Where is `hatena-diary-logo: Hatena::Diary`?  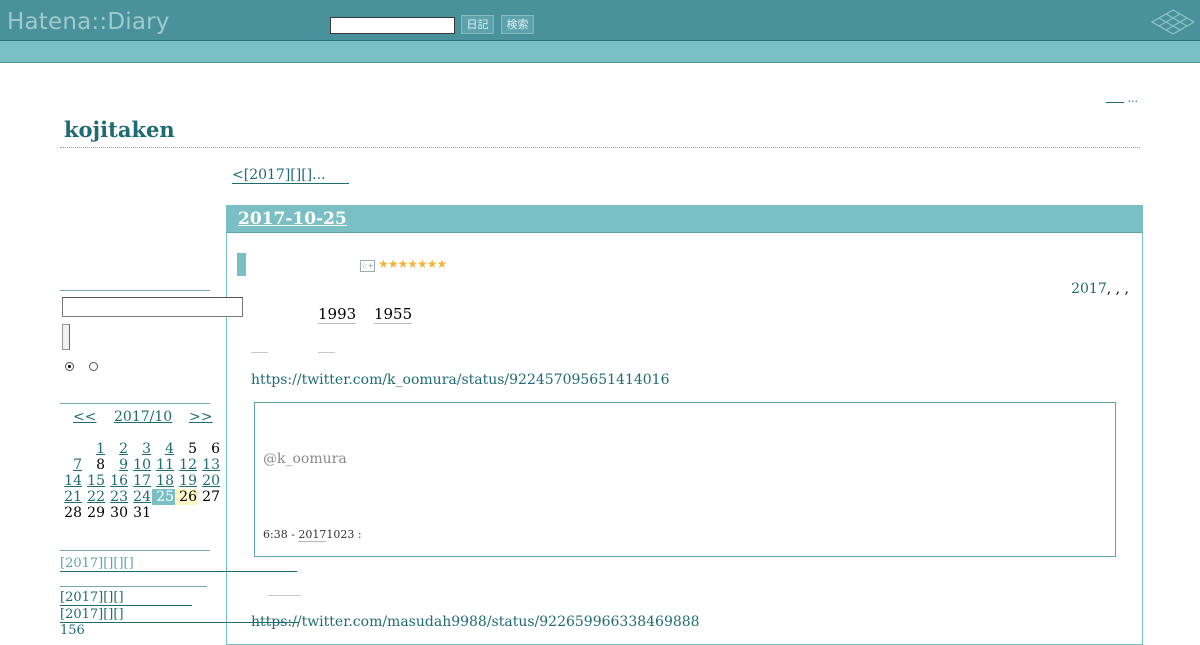
hatena-diary-logo: Hatena::Diary is located at coordinates (88, 22).